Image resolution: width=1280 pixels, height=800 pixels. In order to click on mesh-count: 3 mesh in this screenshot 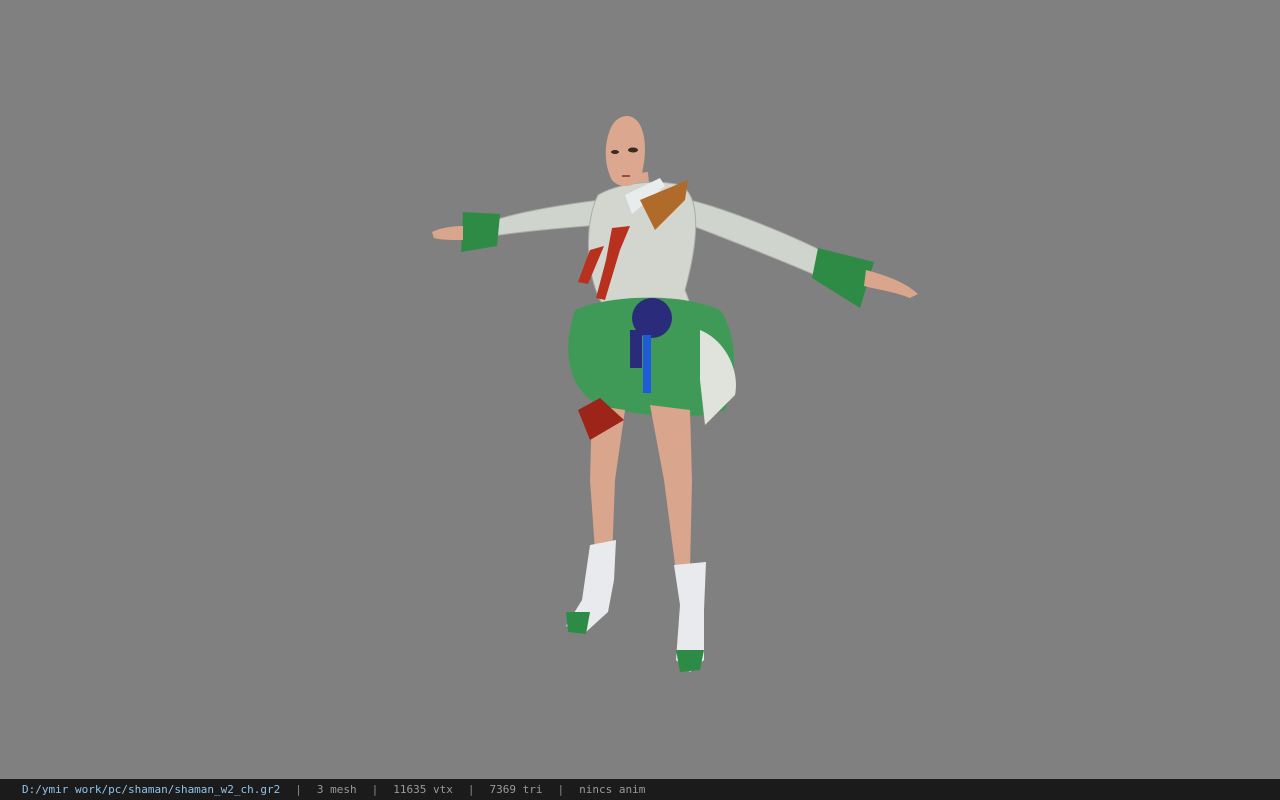, I will do `click(336, 789)`.